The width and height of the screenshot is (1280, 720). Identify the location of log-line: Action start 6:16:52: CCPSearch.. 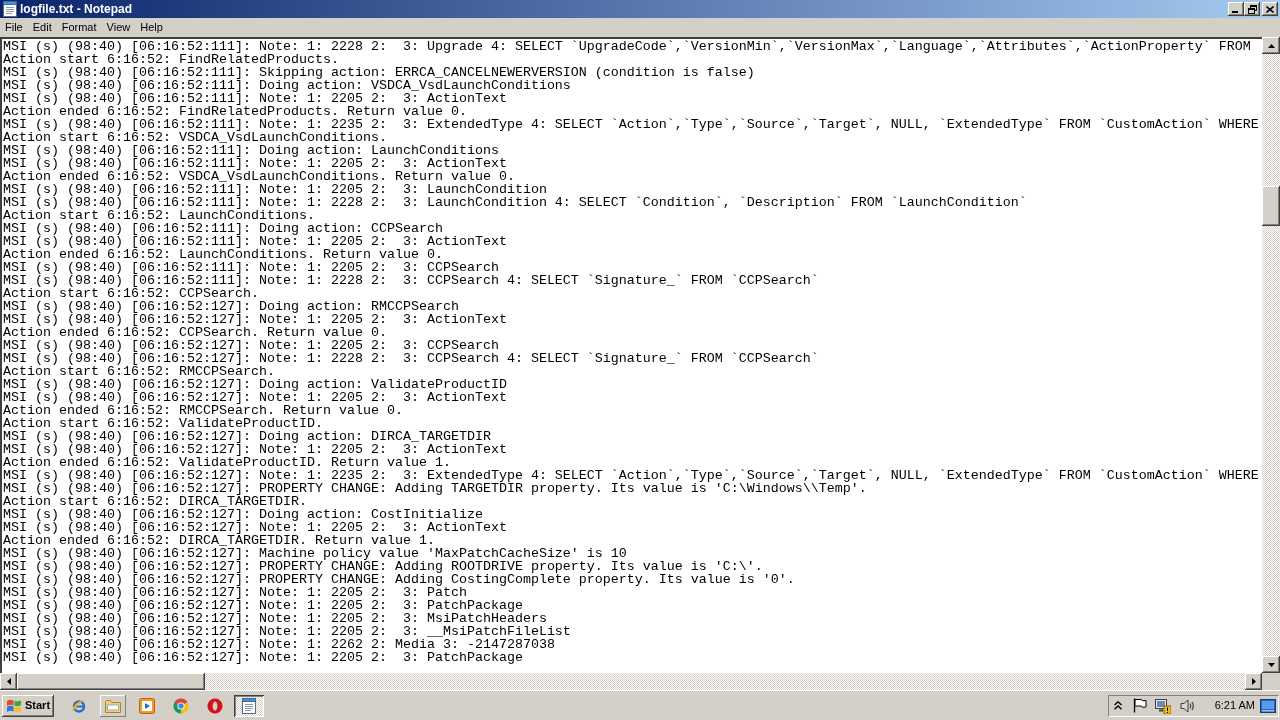
(131, 293).